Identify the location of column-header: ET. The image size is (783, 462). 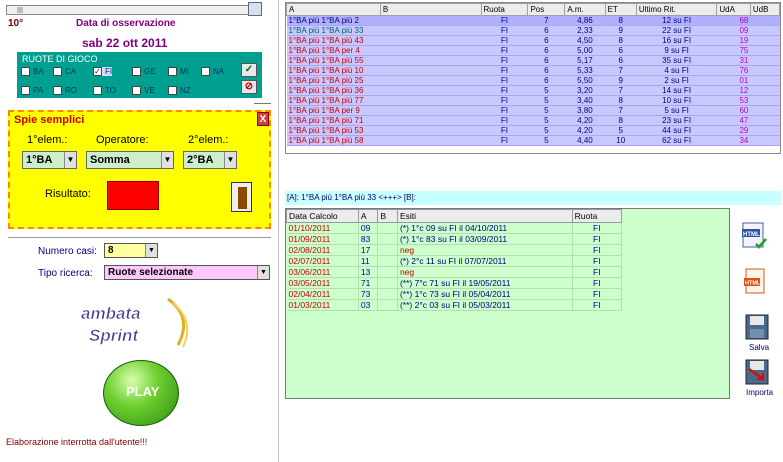
(620, 9).